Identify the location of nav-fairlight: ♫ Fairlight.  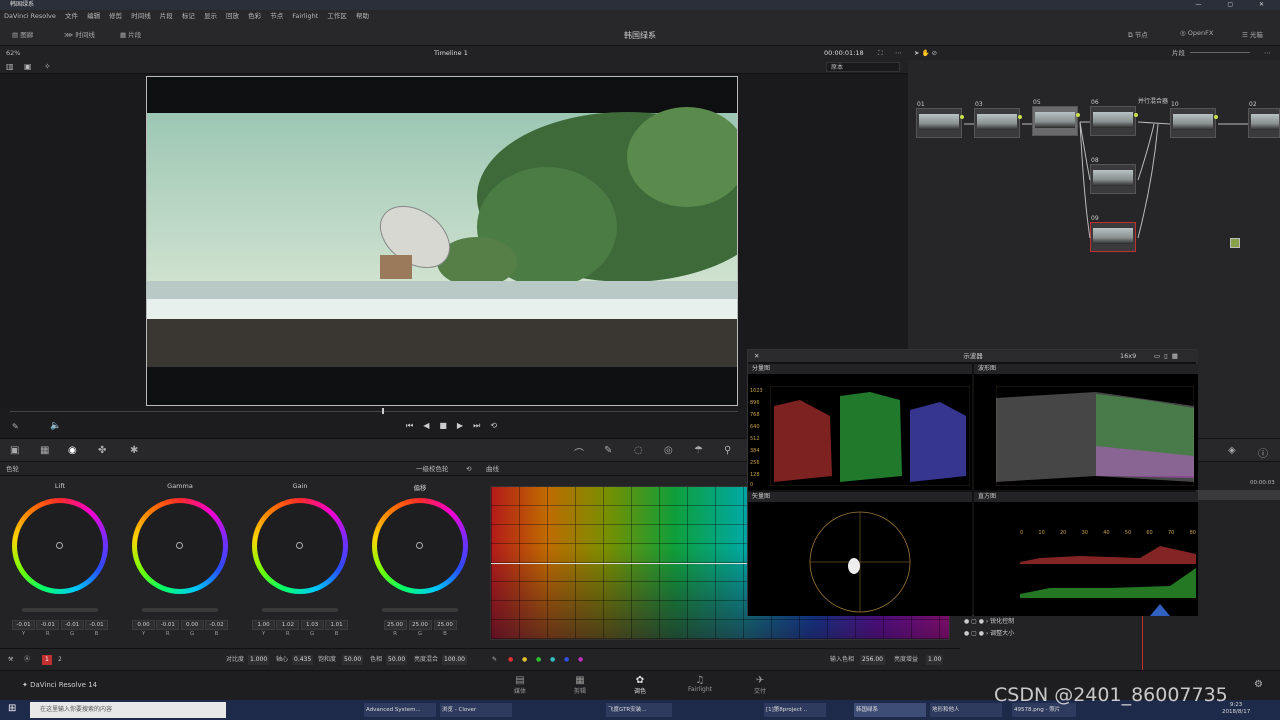
(700, 684).